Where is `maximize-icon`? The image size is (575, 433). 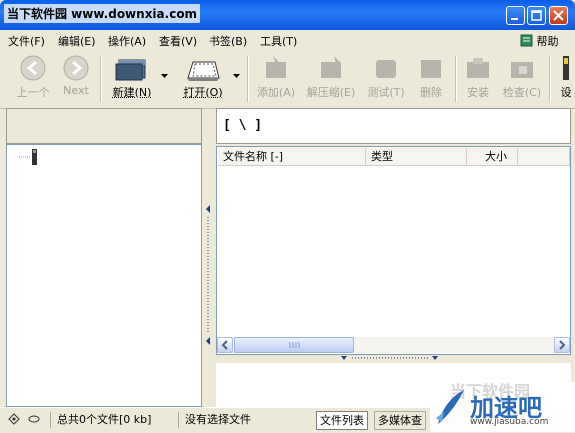 maximize-icon is located at coordinates (536, 15).